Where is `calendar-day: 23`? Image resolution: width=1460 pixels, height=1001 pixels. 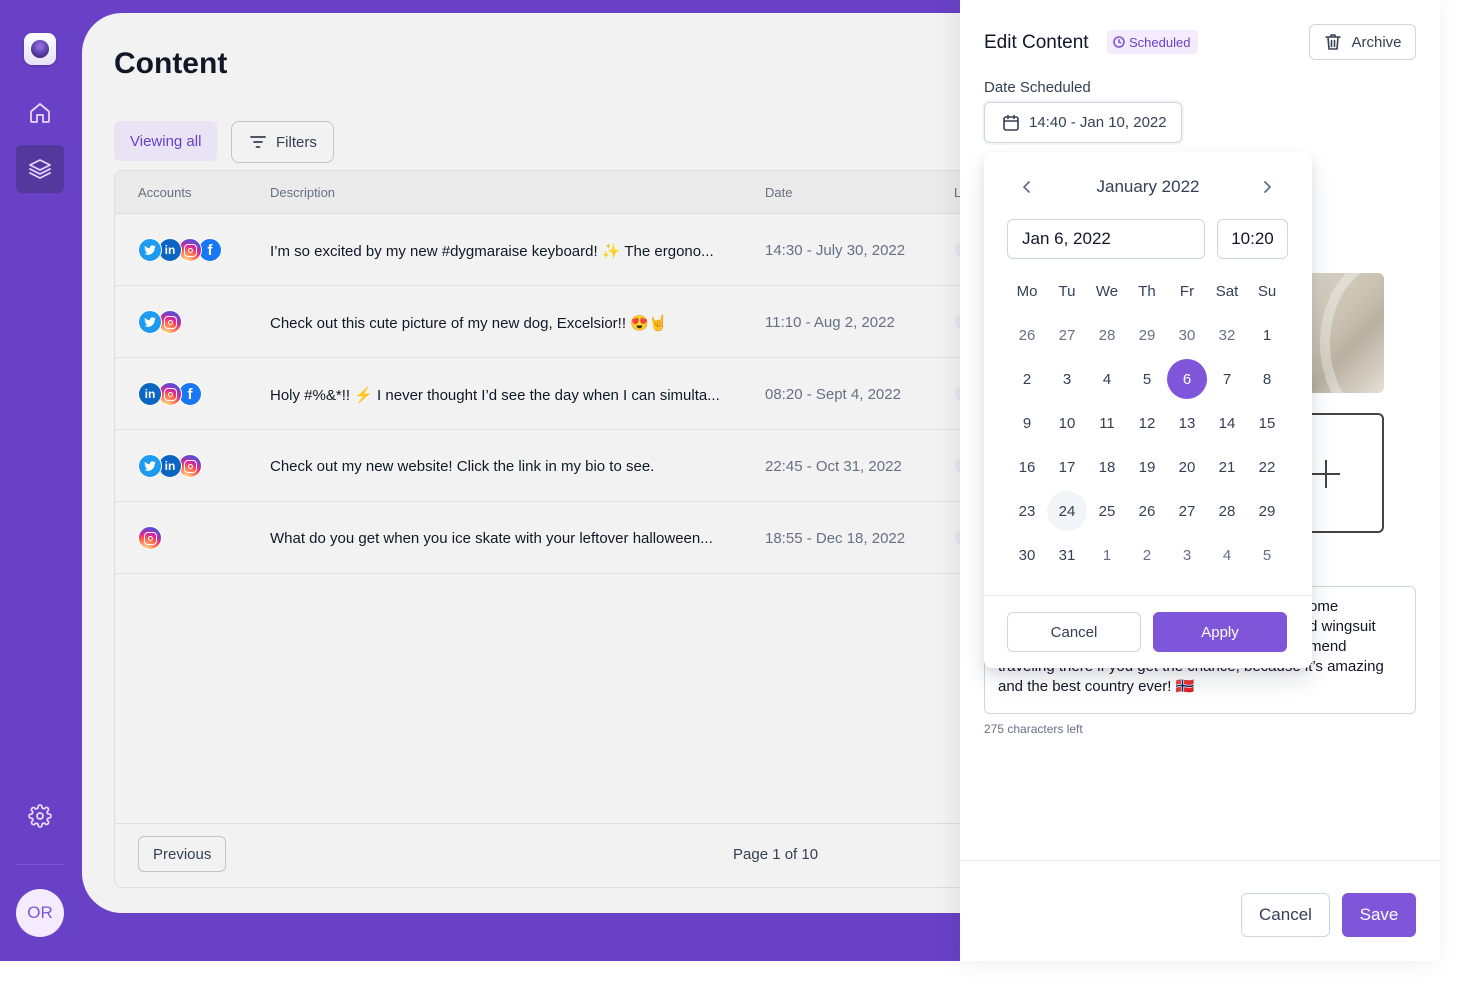
calendar-day: 23 is located at coordinates (1027, 511).